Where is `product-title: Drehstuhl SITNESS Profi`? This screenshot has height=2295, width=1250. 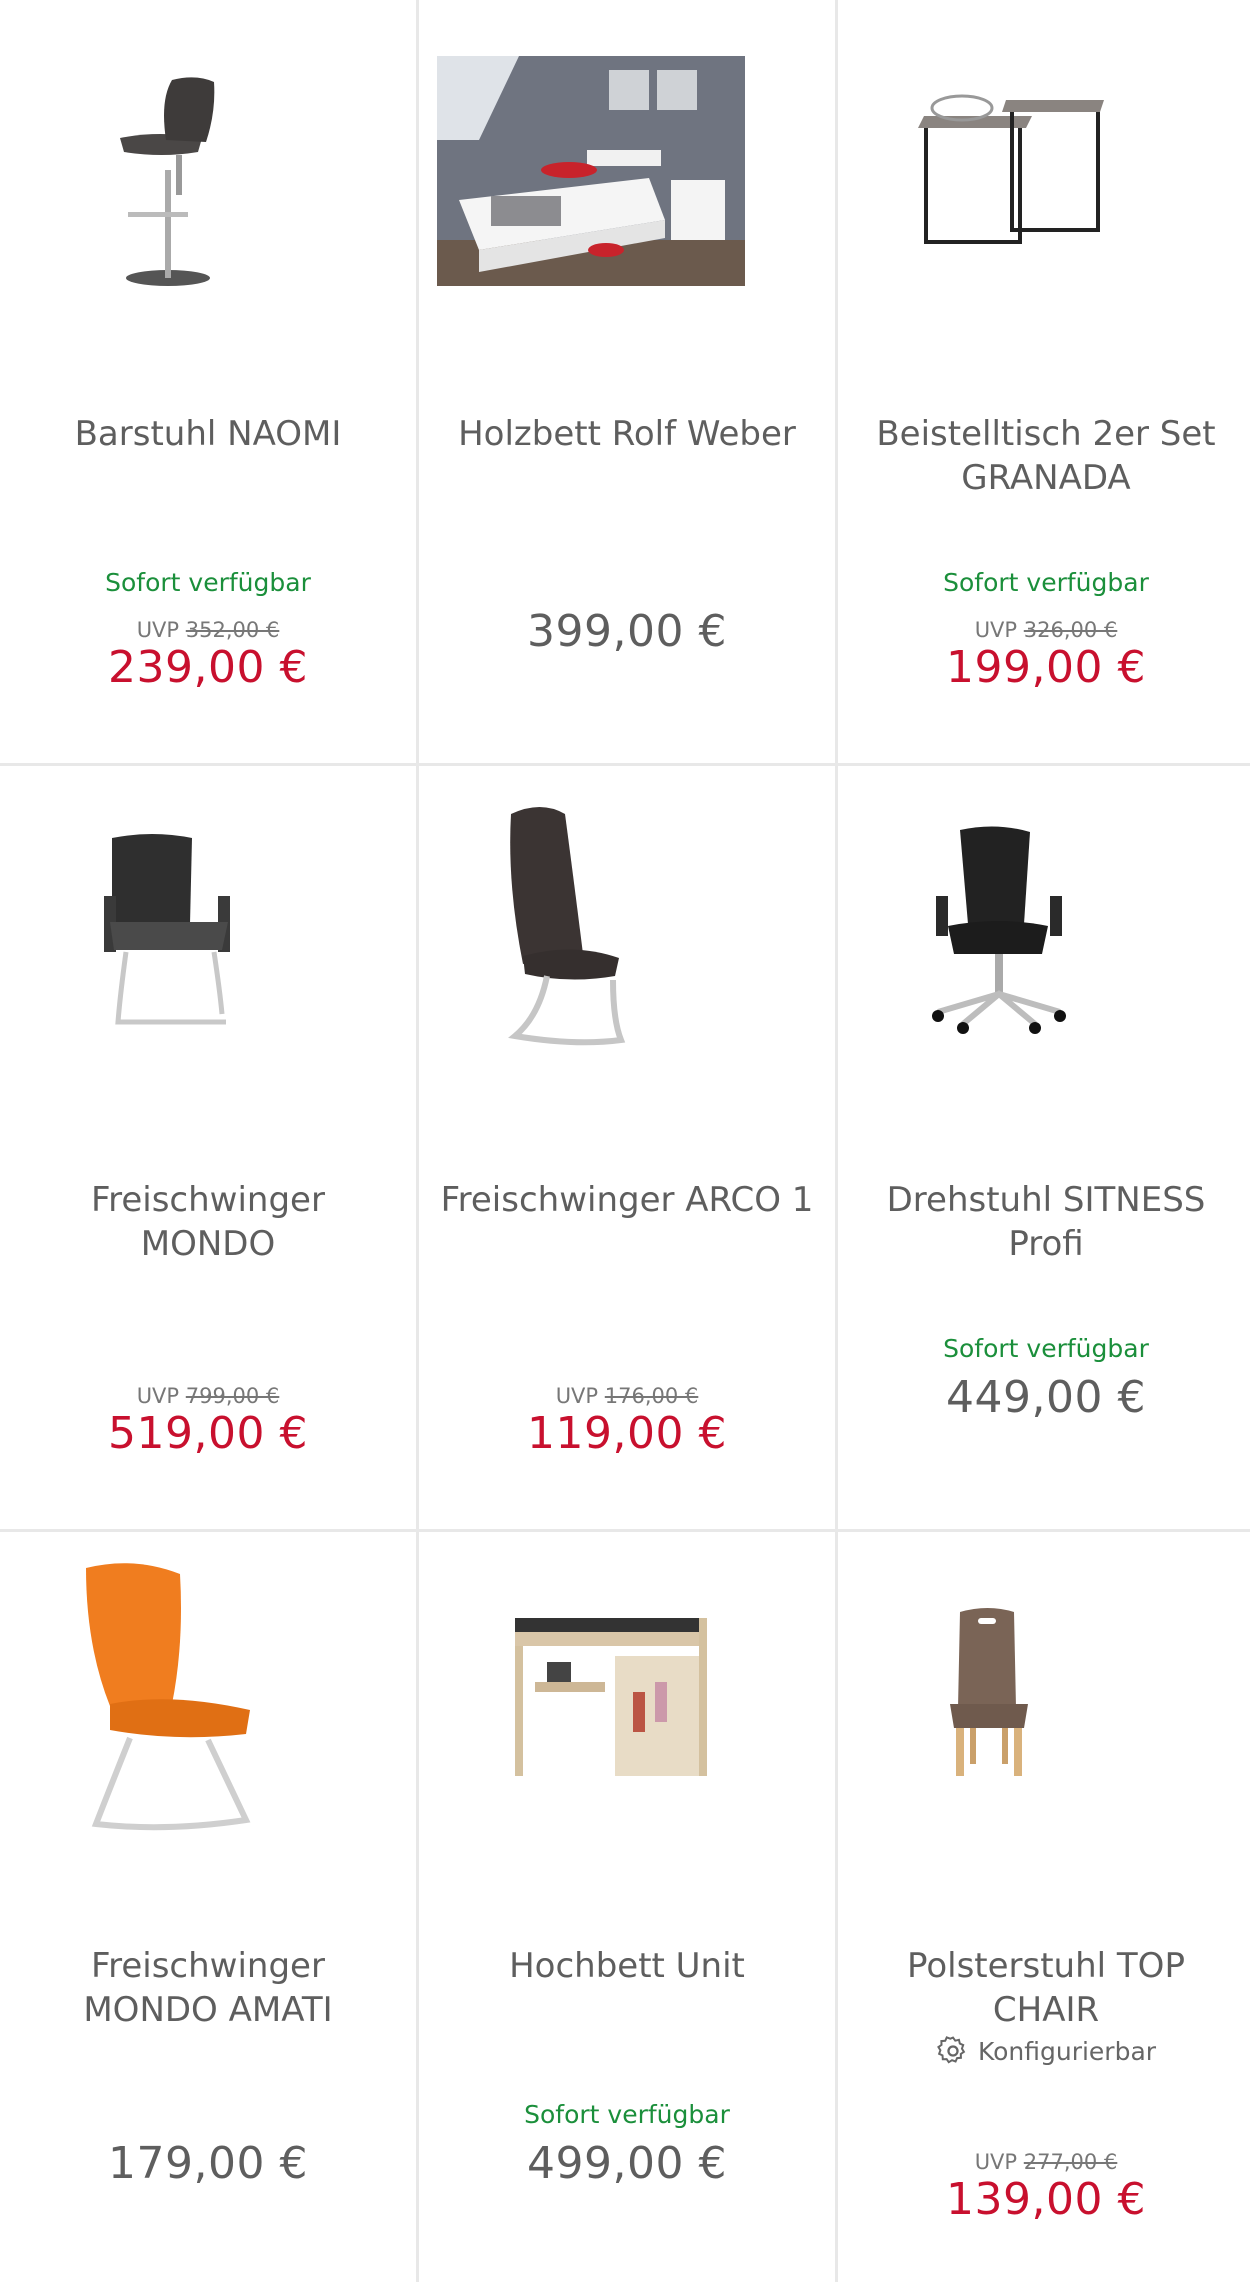
product-title: Drehstuhl SITNESS Profi is located at coordinates (1046, 1222).